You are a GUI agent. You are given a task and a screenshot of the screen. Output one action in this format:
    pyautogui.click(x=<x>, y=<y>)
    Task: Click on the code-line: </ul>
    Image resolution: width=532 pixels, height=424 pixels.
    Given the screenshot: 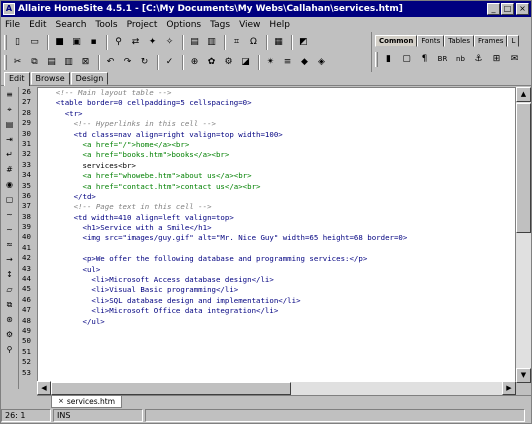 What is the action you would take?
    pyautogui.click(x=276, y=322)
    